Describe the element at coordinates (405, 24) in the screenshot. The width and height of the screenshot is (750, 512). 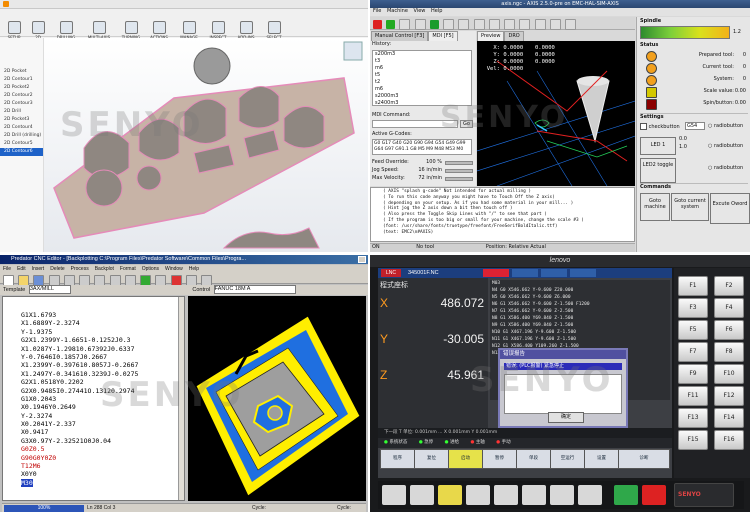
I see `open-icon` at that location.